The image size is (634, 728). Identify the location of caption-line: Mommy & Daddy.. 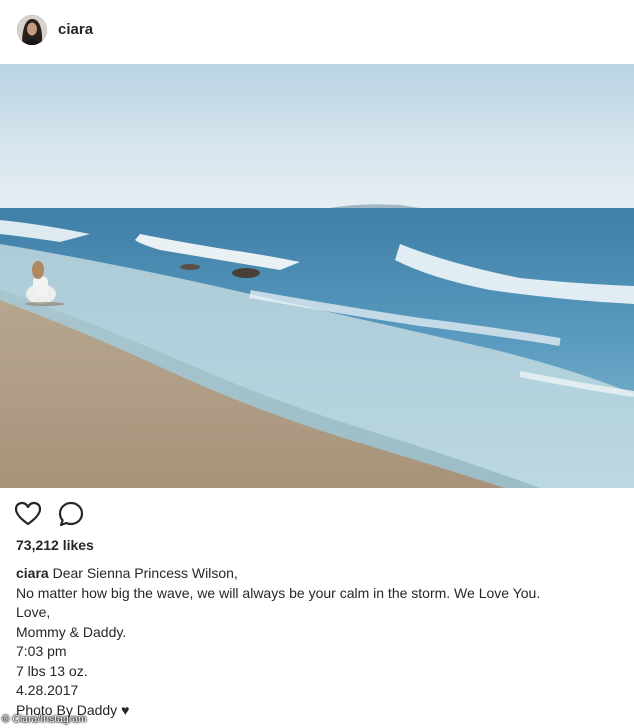
(71, 631).